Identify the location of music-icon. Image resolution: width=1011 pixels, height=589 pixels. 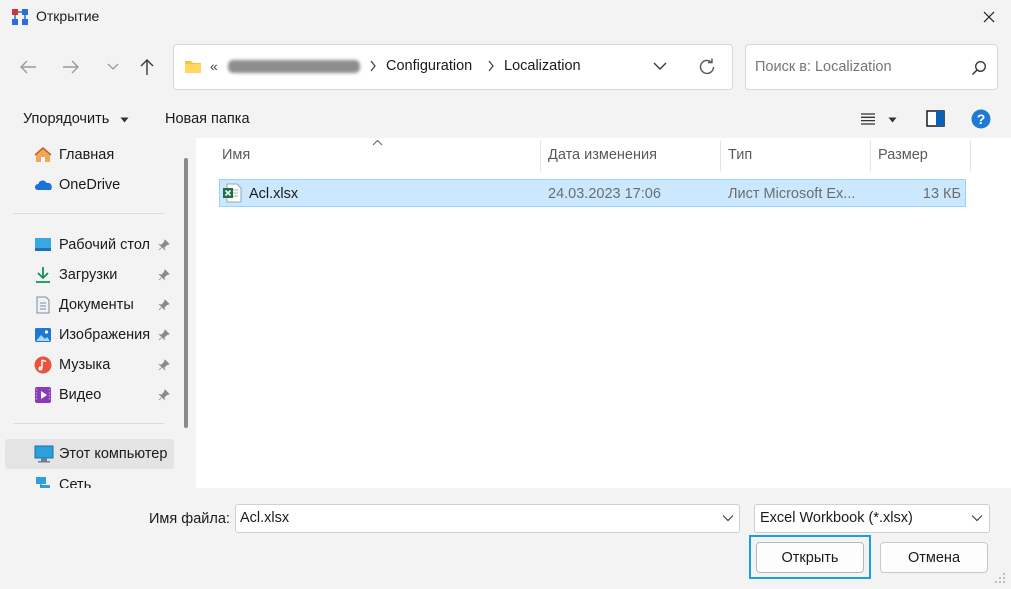
(43, 365).